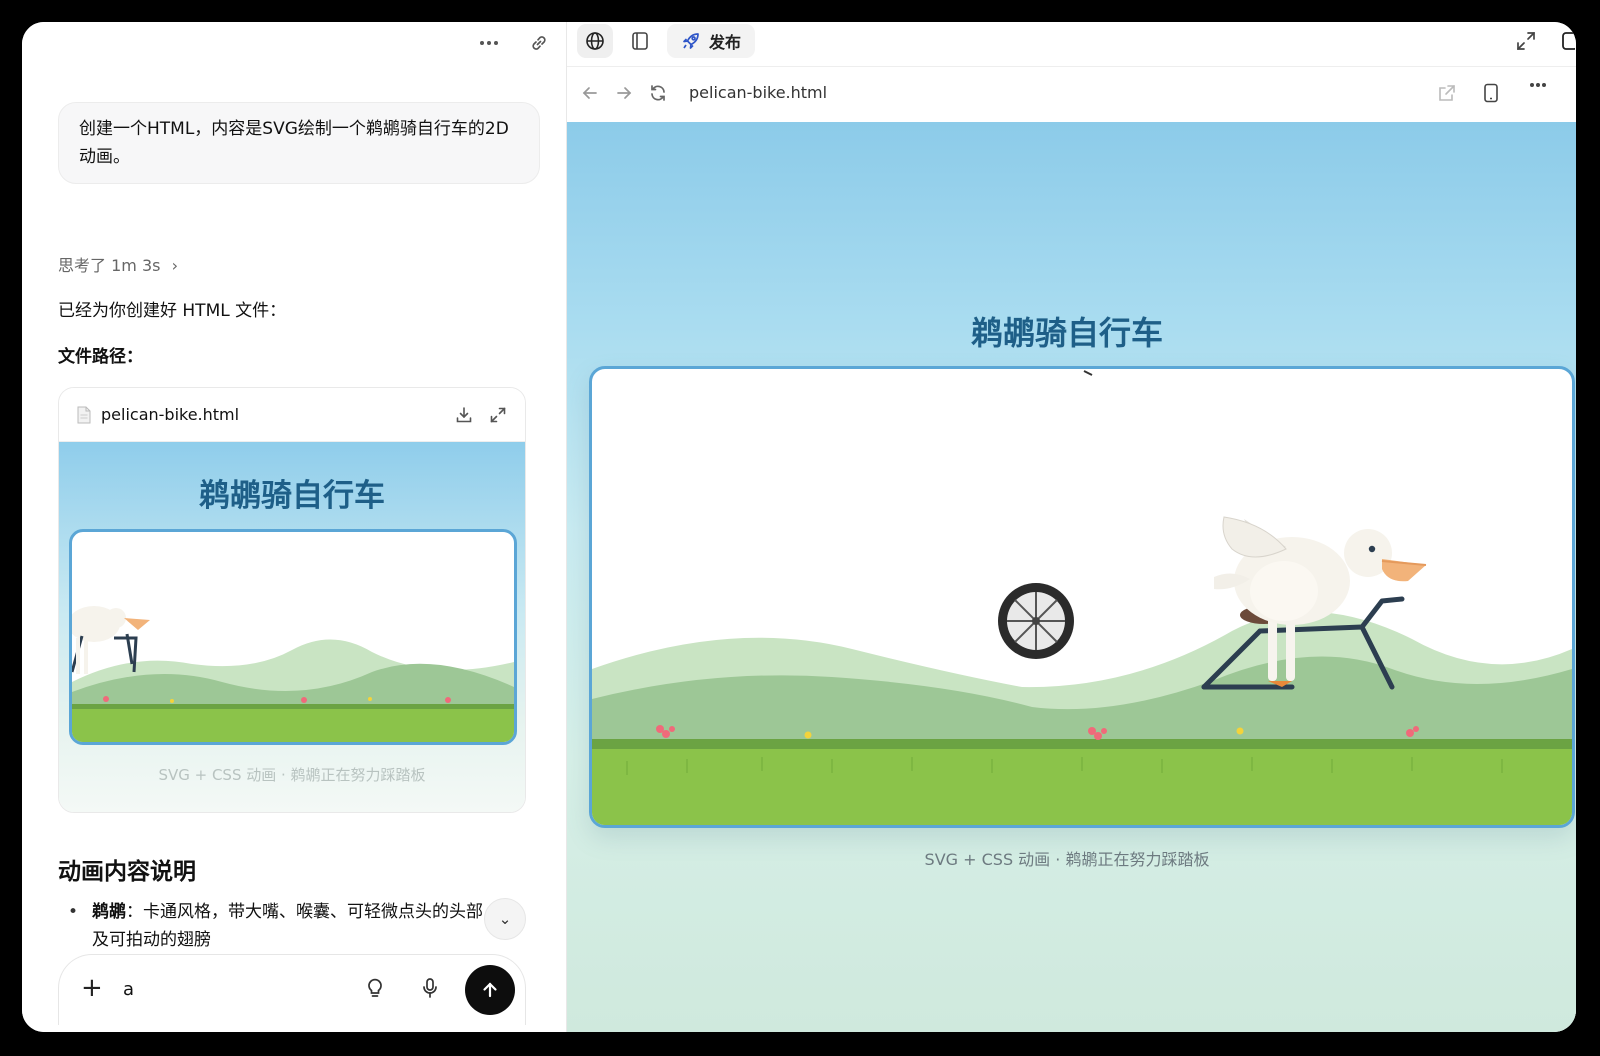 Image resolution: width=1600 pixels, height=1056 pixels. Describe the element at coordinates (724, 42) in the screenshot. I see `publish-label: 发布` at that location.